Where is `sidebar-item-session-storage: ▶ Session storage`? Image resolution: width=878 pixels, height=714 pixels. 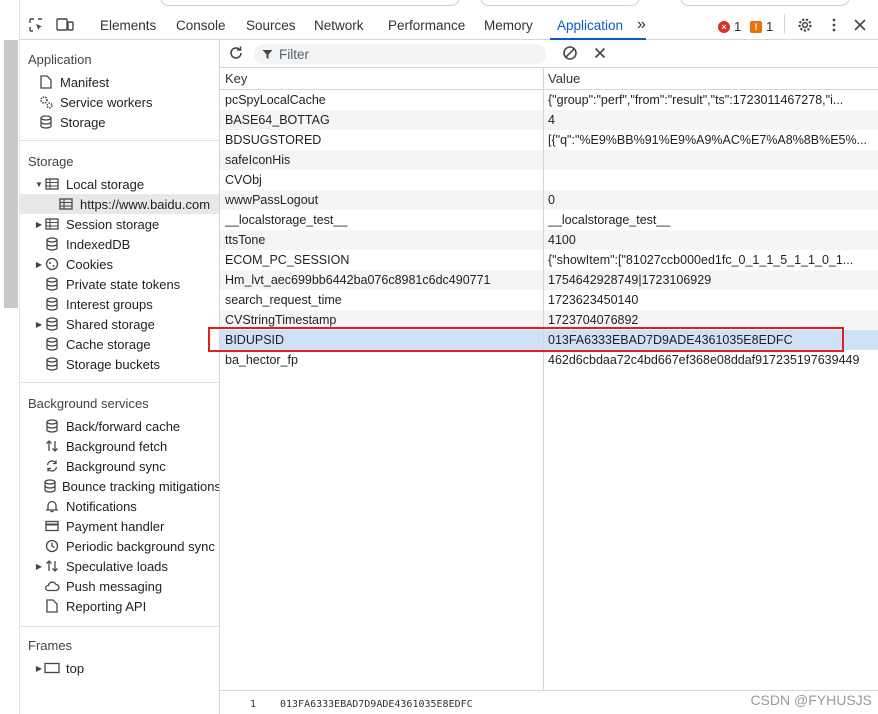
sidebar-item-session-storage: ▶ Session storage is located at coordinates (119, 224).